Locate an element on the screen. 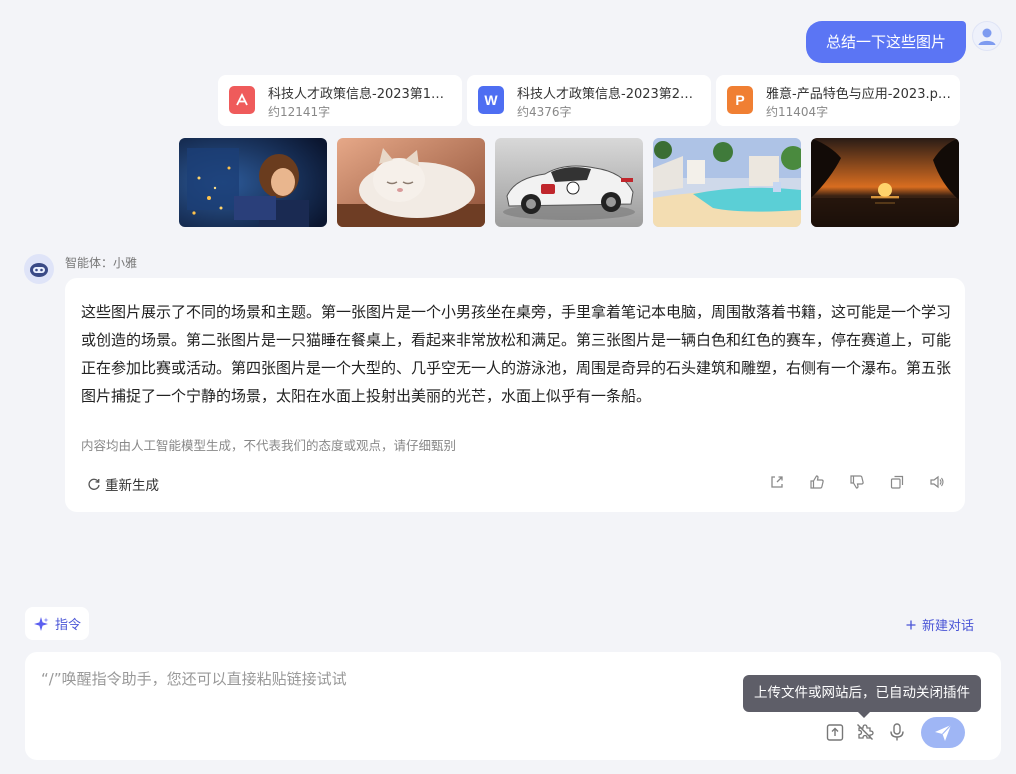 The height and width of the screenshot is (774, 1016). copy-icon is located at coordinates (897, 482).